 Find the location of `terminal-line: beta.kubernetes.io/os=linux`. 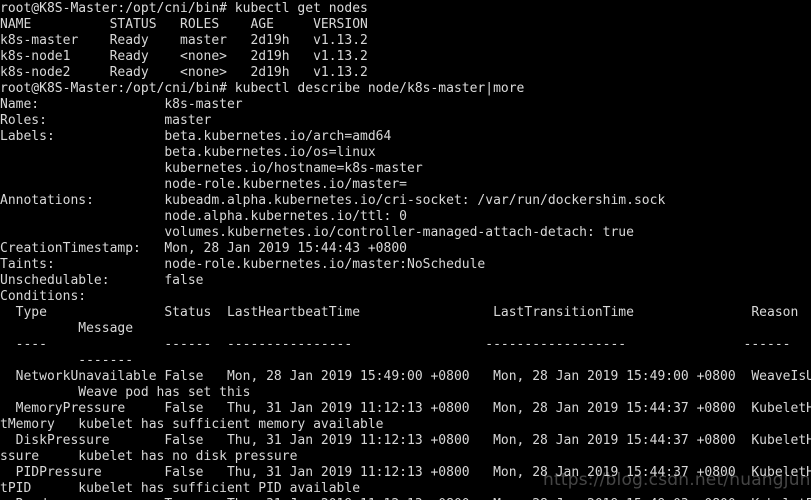

terminal-line: beta.kubernetes.io/os=linux is located at coordinates (188, 152).